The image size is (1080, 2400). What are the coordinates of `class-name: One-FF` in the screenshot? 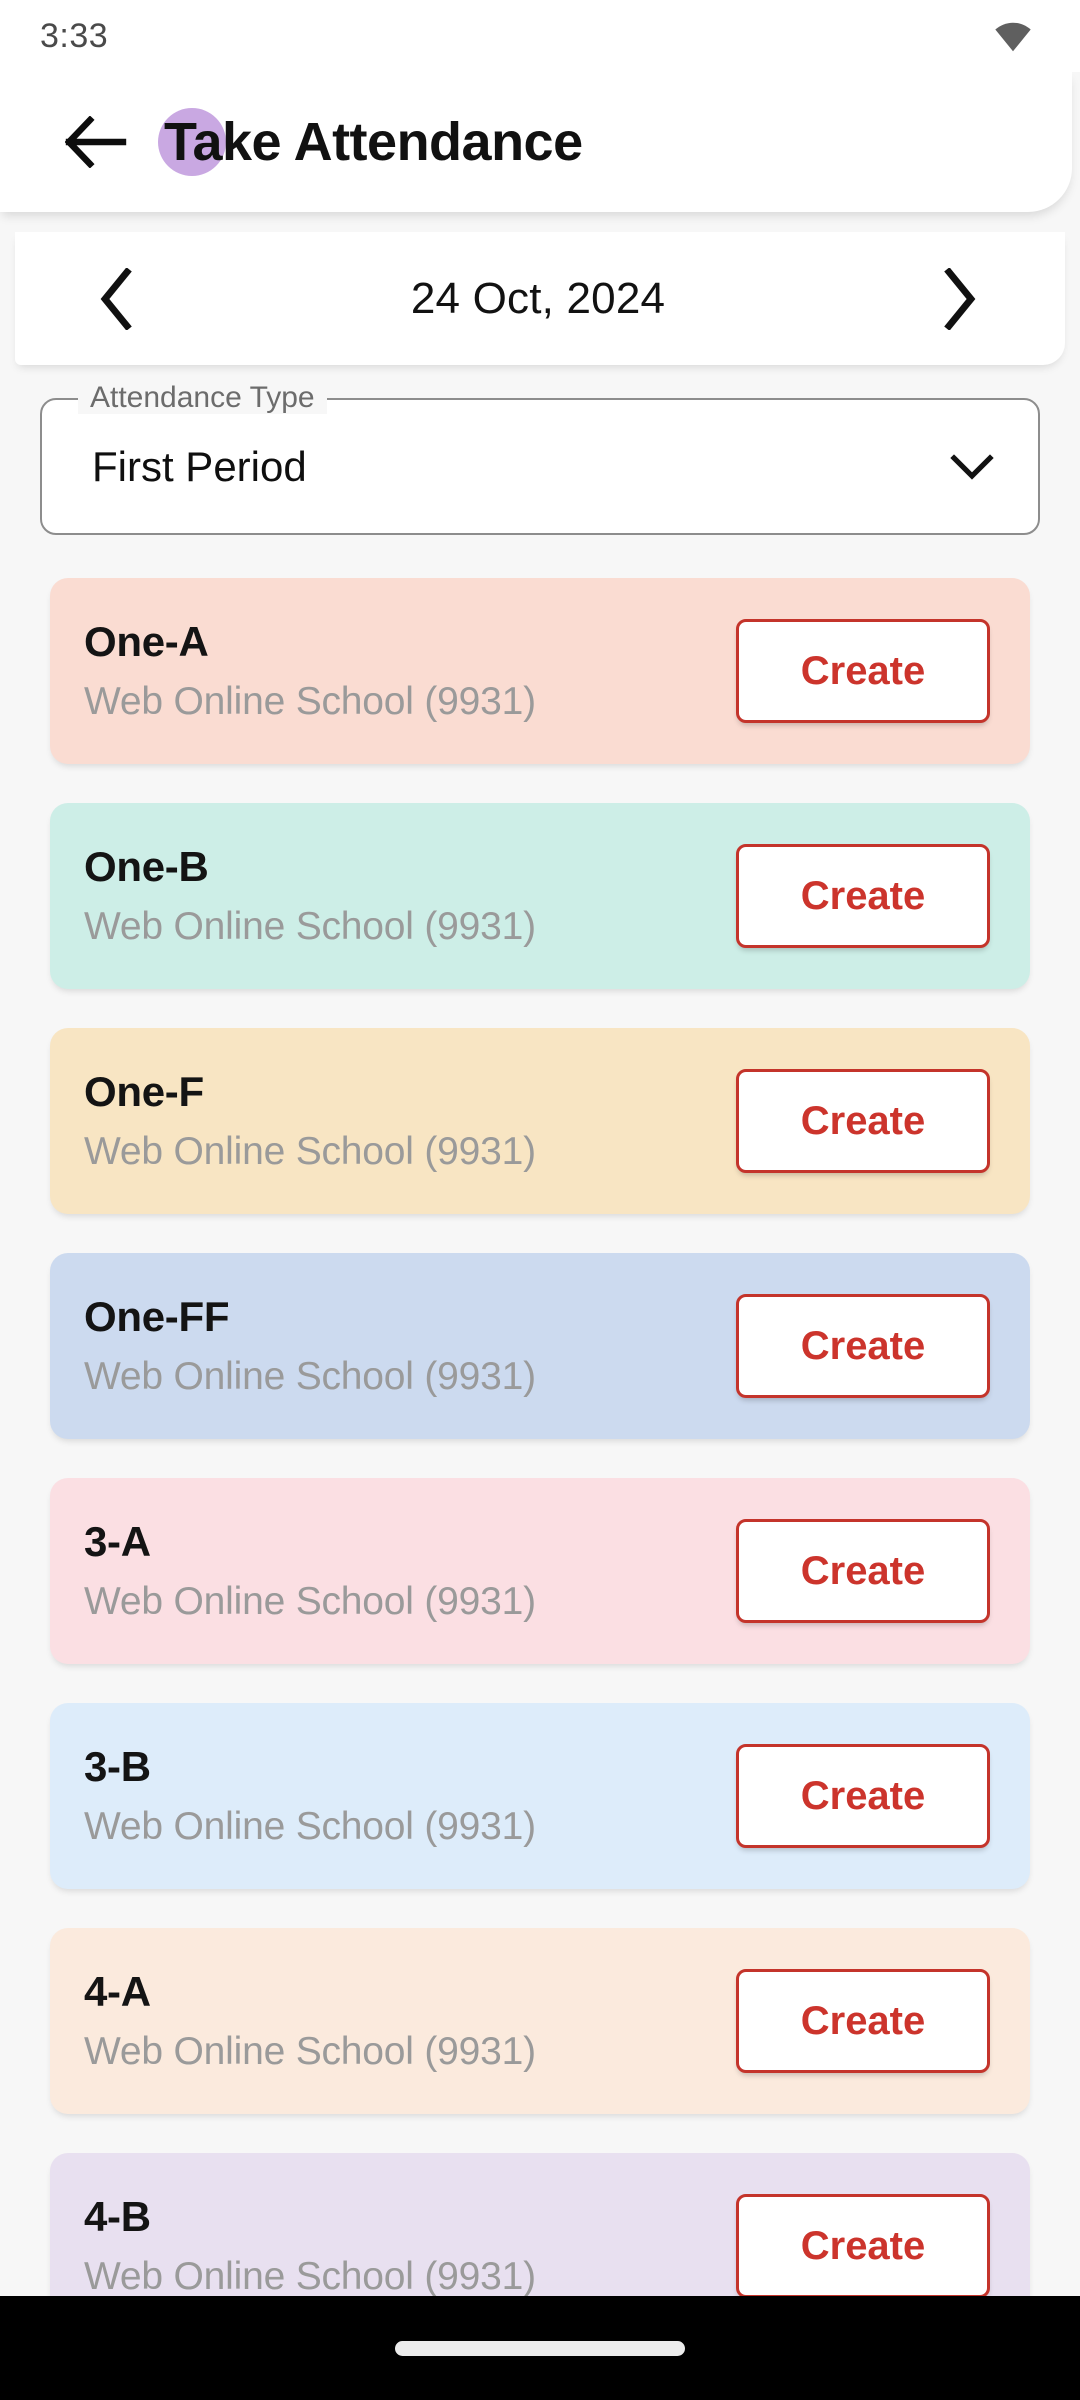 It's located at (157, 1316).